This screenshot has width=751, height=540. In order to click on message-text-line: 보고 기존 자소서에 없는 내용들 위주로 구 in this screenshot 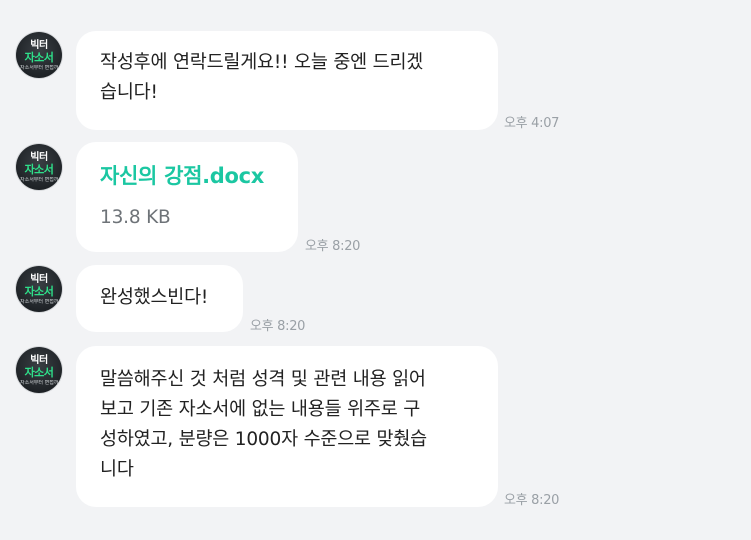, I will do `click(260, 409)`.